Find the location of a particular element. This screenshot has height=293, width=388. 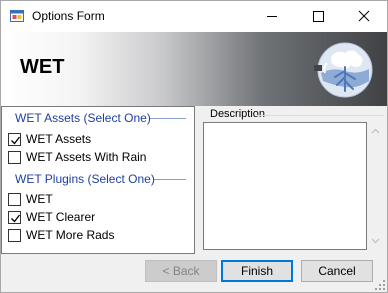

close-button is located at coordinates (364, 16).